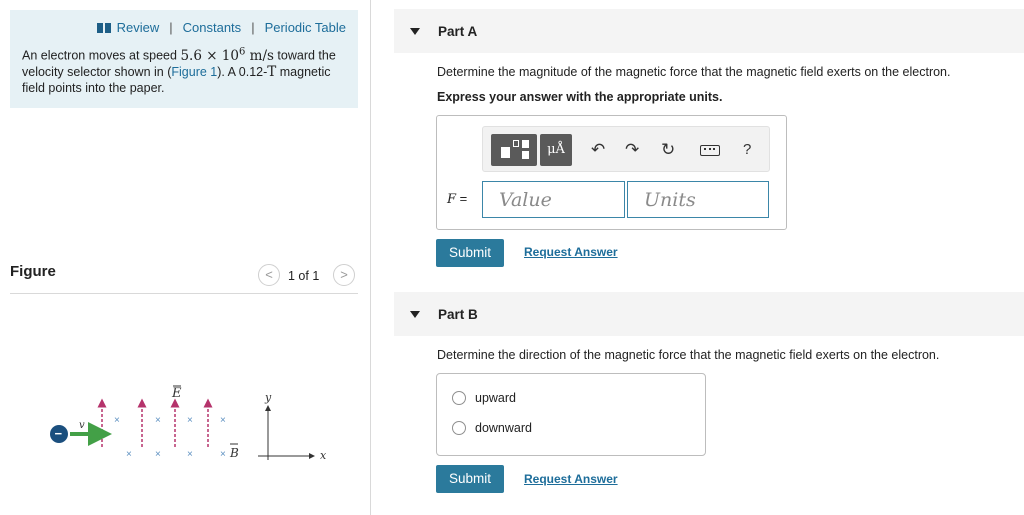 The image size is (1024, 515). What do you see at coordinates (323, 455) in the screenshot?
I see `x-axis-label: x` at bounding box center [323, 455].